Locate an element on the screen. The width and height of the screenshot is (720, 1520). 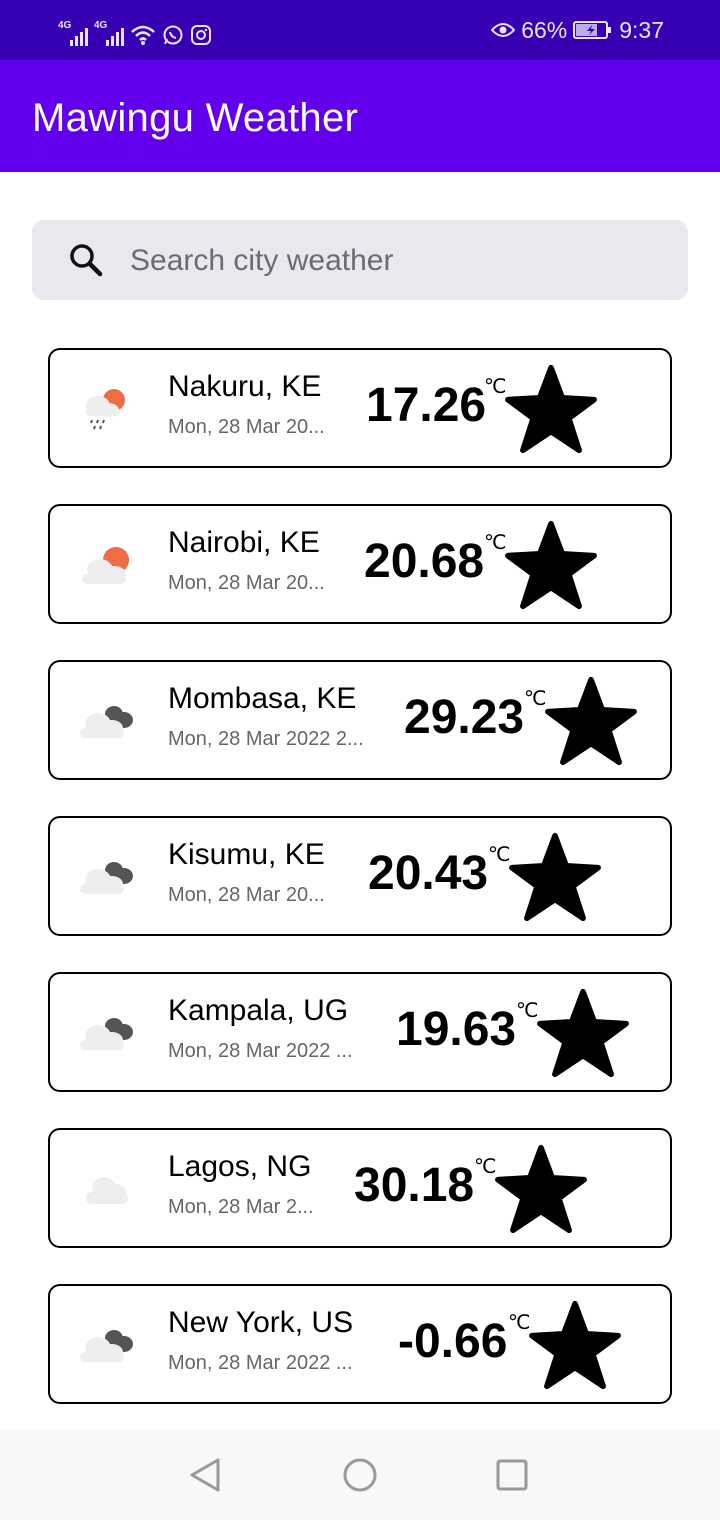
system-navigation-bar is located at coordinates (360, 1475).